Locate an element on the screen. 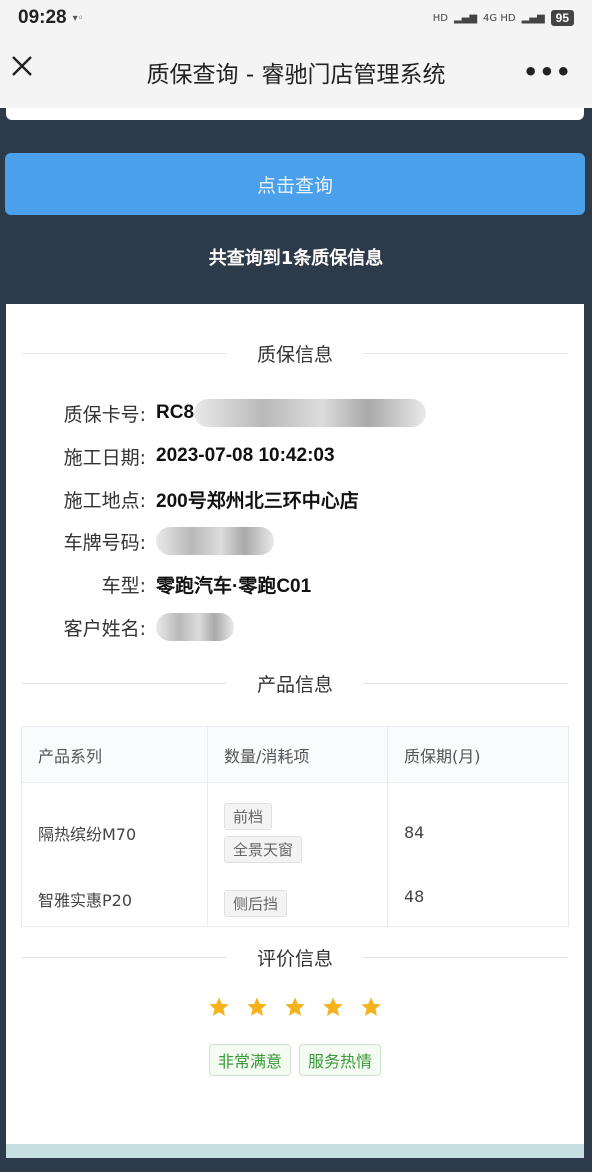 The width and height of the screenshot is (592, 1172). table-row: 智雅实惠P20 侧后挡 48 is located at coordinates (295, 904).